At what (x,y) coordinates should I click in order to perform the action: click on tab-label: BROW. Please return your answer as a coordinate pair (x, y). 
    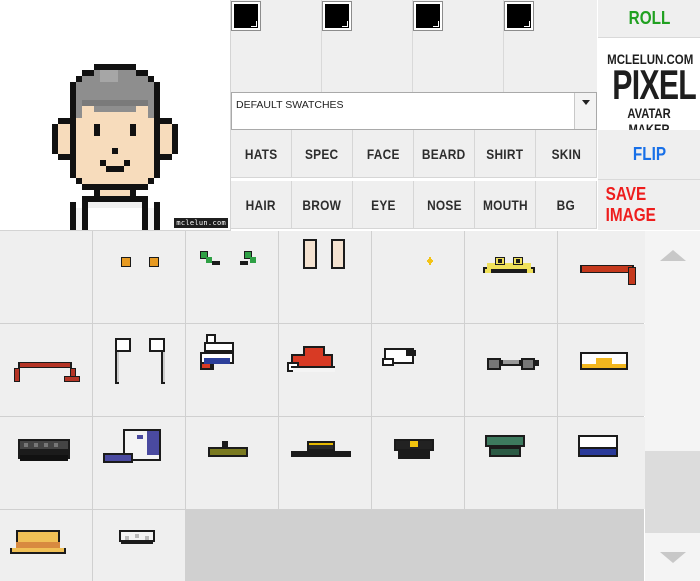
    Looking at the image, I should click on (322, 204).